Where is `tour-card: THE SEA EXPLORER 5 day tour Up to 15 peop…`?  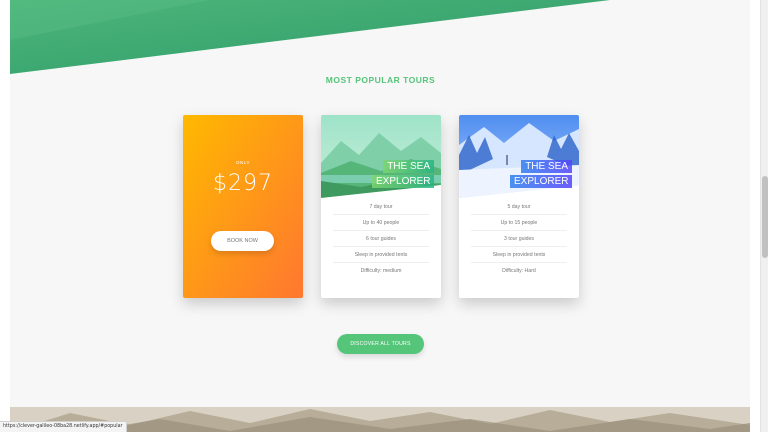
tour-card: THE SEA EXPLORER 5 day tour Up to 15 peop… is located at coordinates (519, 206).